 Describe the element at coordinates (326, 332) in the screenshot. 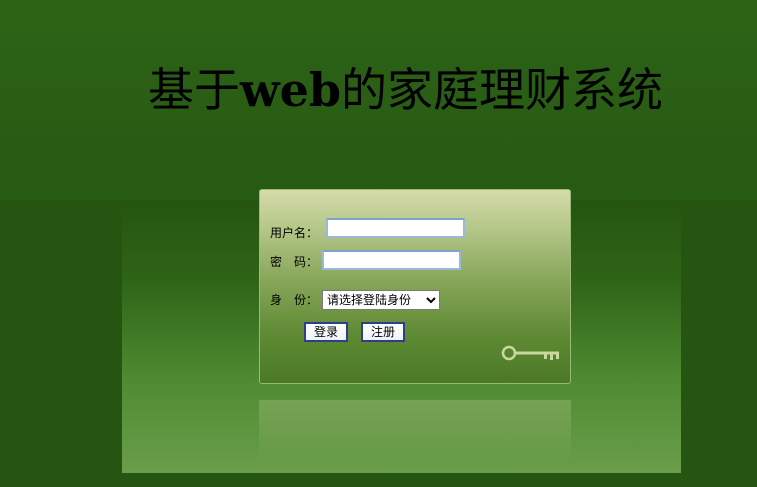

I see `login-button: 登录` at that location.